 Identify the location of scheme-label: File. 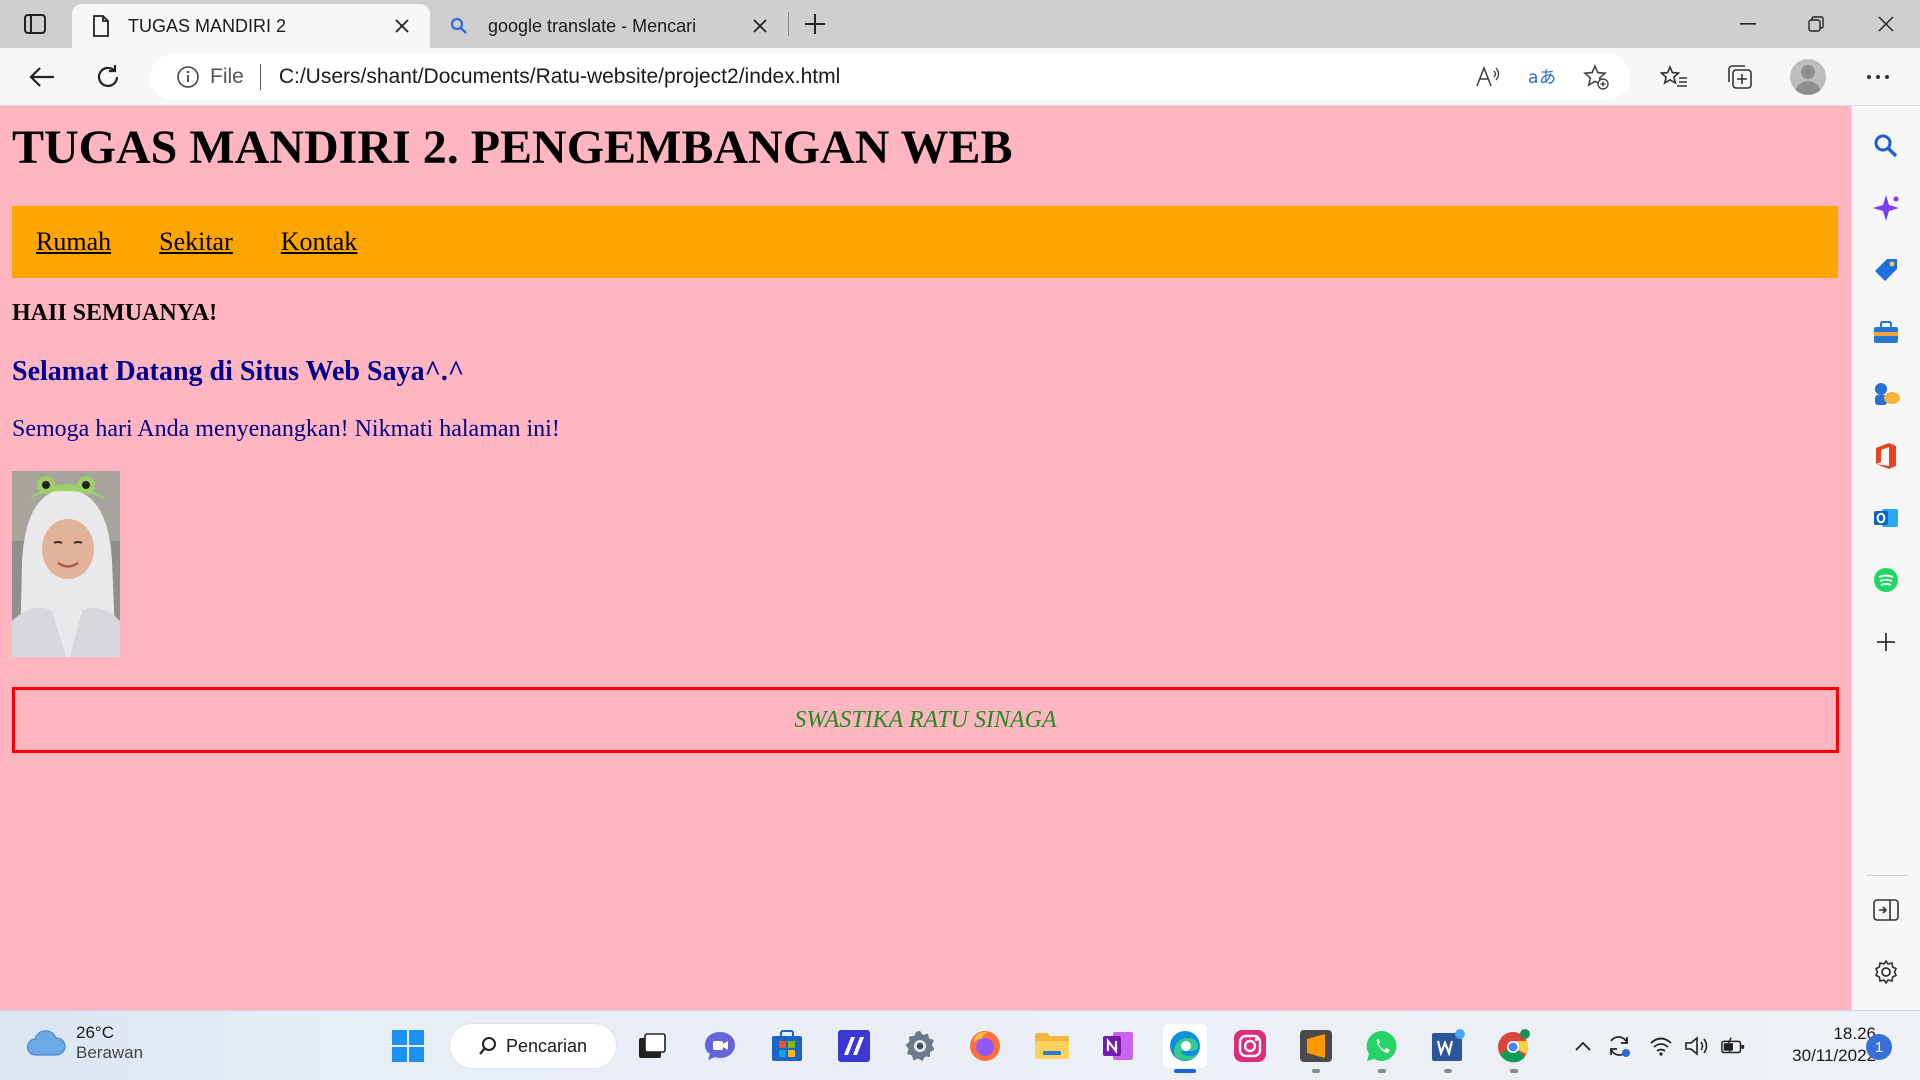
(227, 76).